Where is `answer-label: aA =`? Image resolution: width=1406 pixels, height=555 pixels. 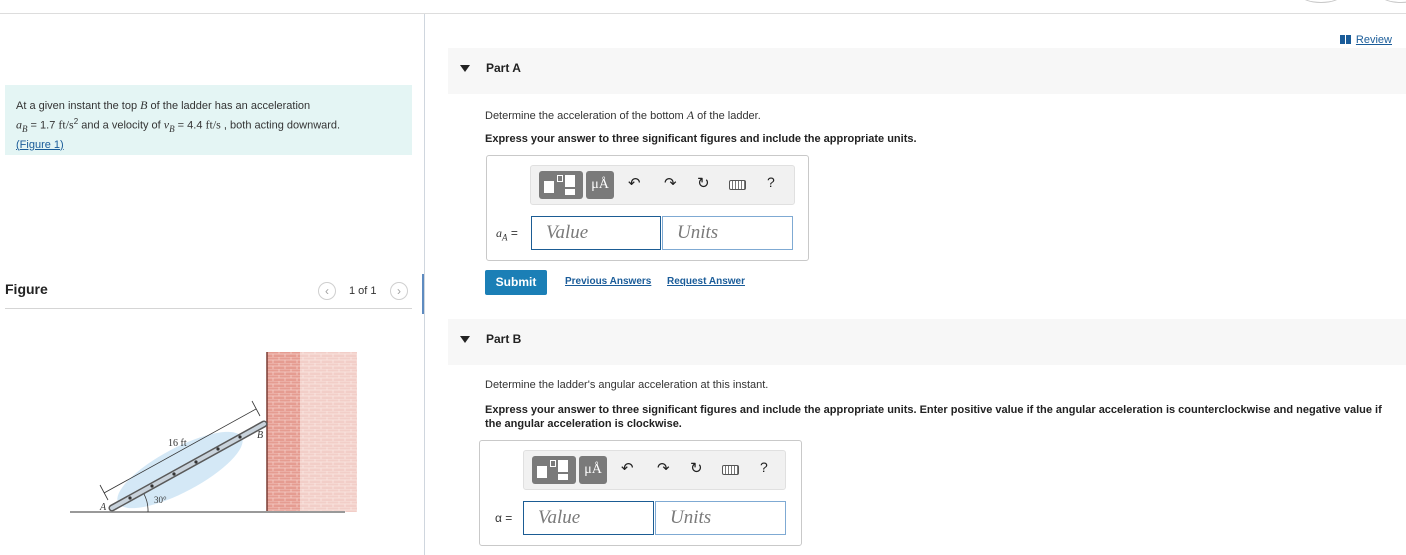 answer-label: aA = is located at coordinates (507, 234).